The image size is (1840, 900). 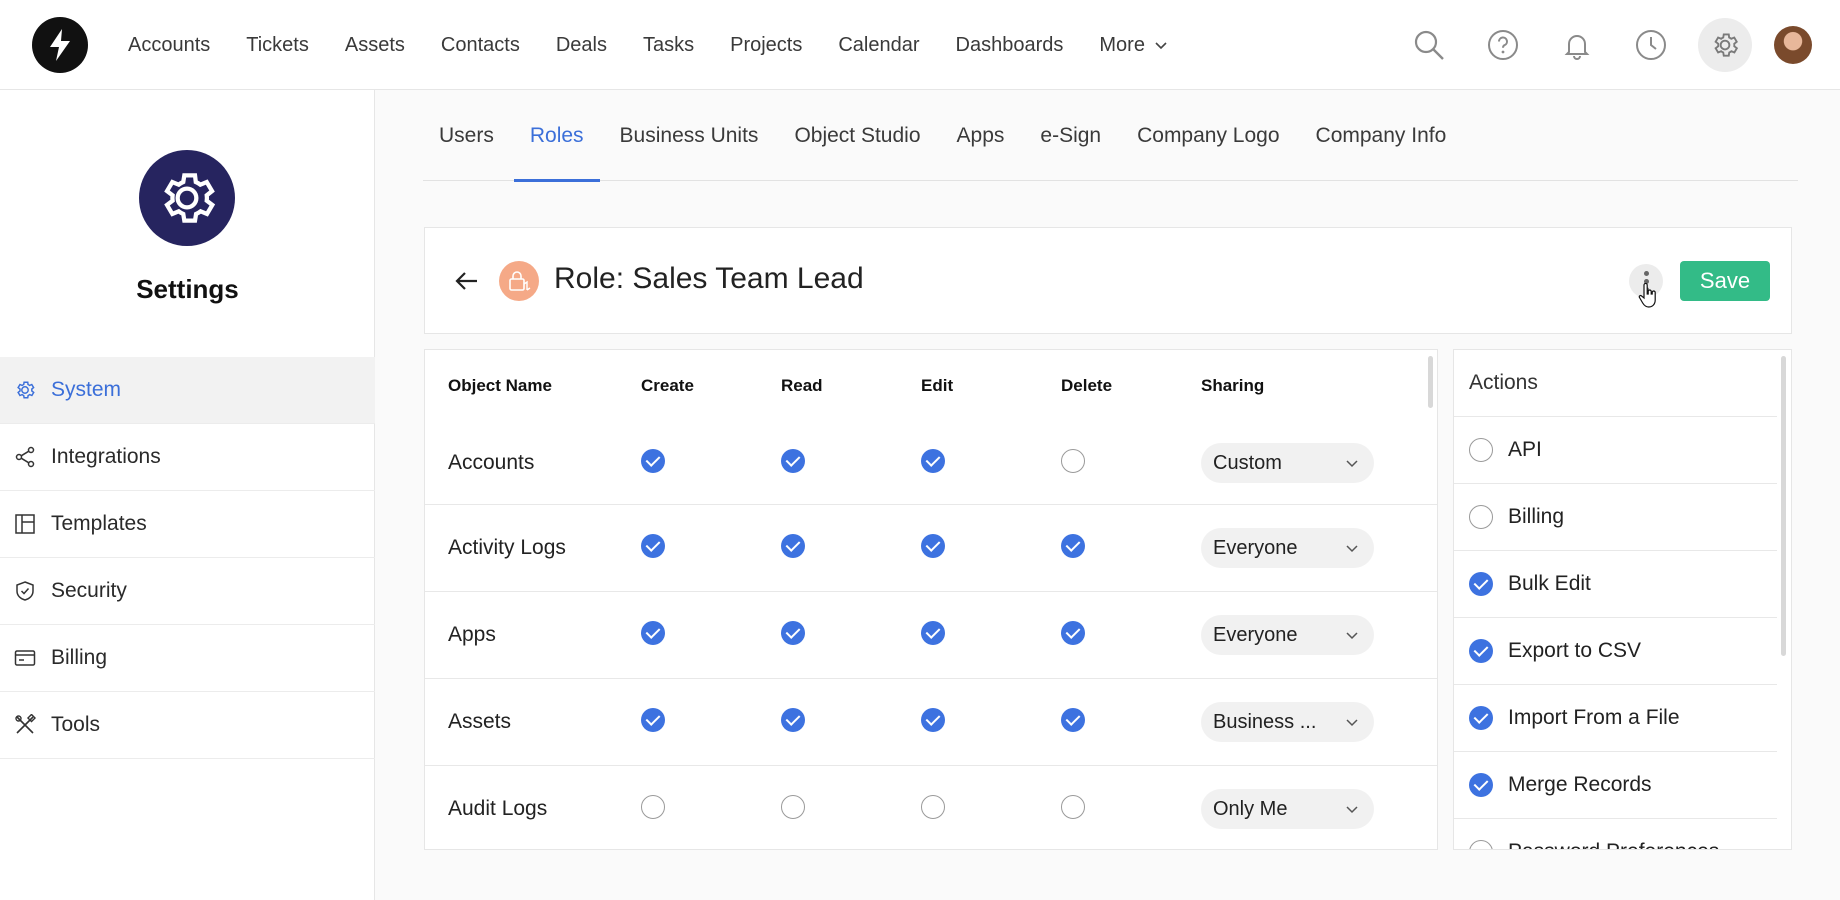 What do you see at coordinates (1615, 834) in the screenshot?
I see `action-item: Password Preferences` at bounding box center [1615, 834].